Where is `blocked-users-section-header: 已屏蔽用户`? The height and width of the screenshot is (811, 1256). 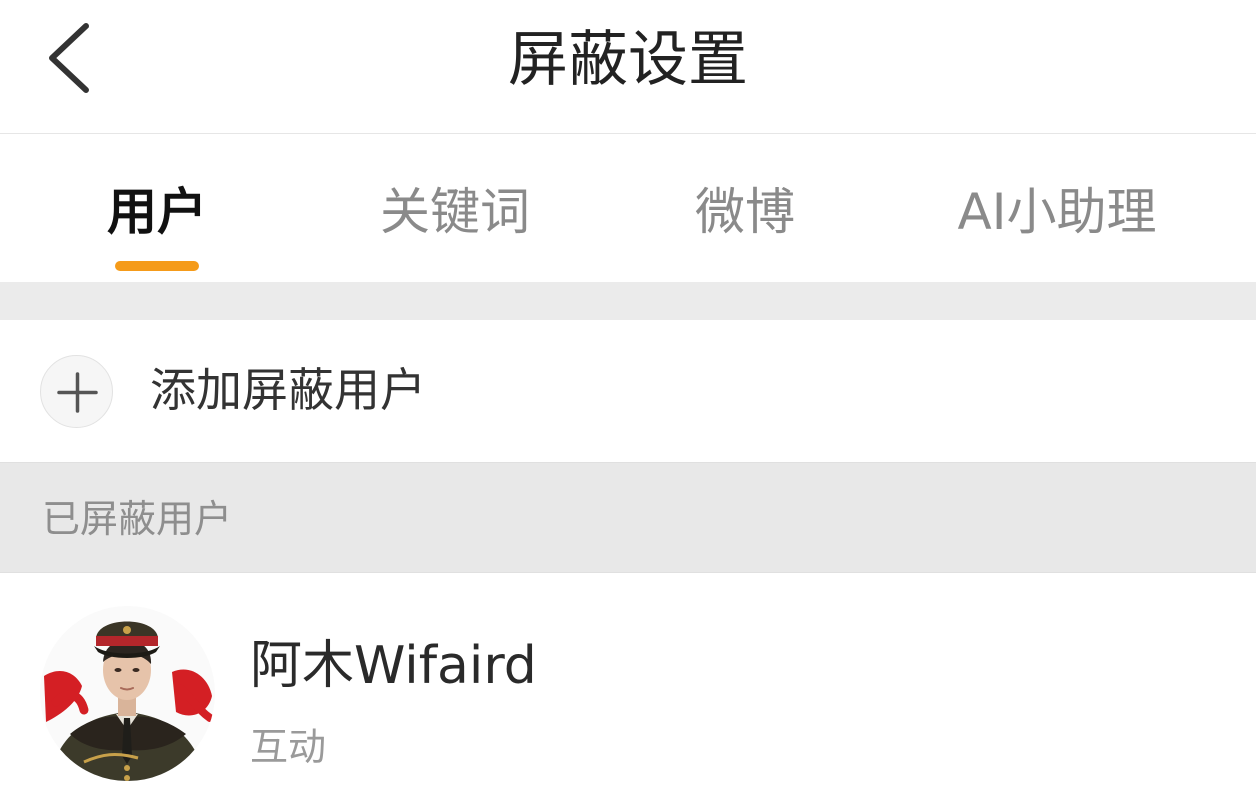 blocked-users-section-header: 已屏蔽用户 is located at coordinates (628, 517).